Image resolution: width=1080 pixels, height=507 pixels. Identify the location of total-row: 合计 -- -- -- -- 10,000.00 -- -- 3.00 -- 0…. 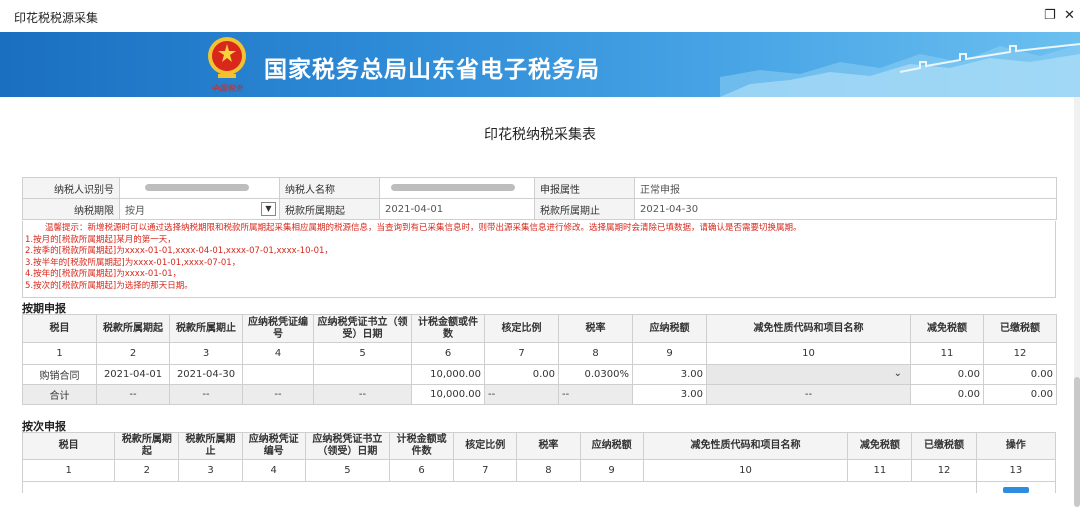
(539, 394).